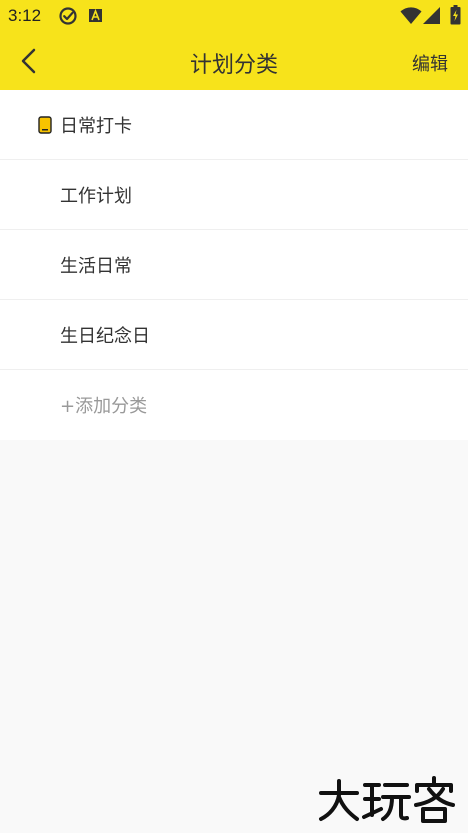 The height and width of the screenshot is (833, 468). Describe the element at coordinates (455, 15) in the screenshot. I see `battery-icon` at that location.